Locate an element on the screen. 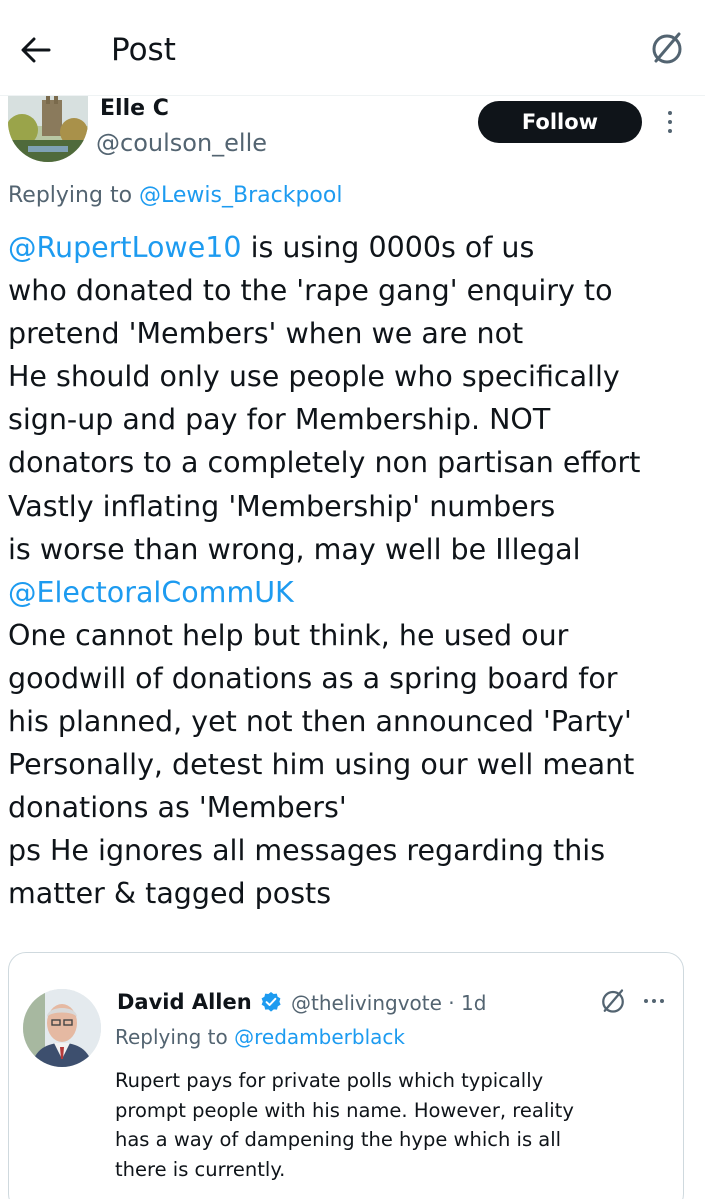 Image resolution: width=705 pixels, height=1199 pixels. mention-link: @RupertLowe10 is located at coordinates (125, 247).